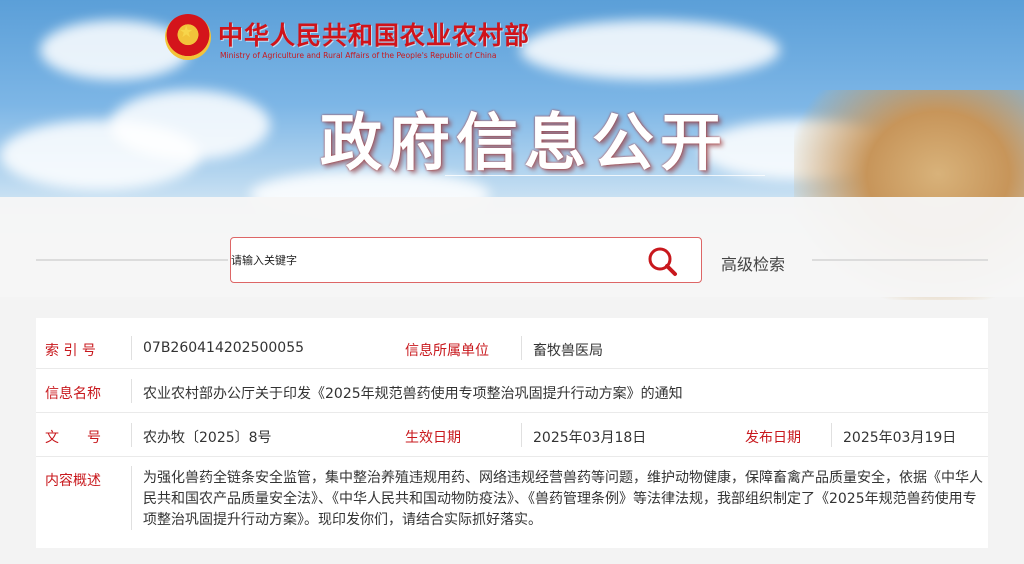 The height and width of the screenshot is (564, 1024). What do you see at coordinates (753, 263) in the screenshot?
I see `advanced-search-link: 高级检索` at bounding box center [753, 263].